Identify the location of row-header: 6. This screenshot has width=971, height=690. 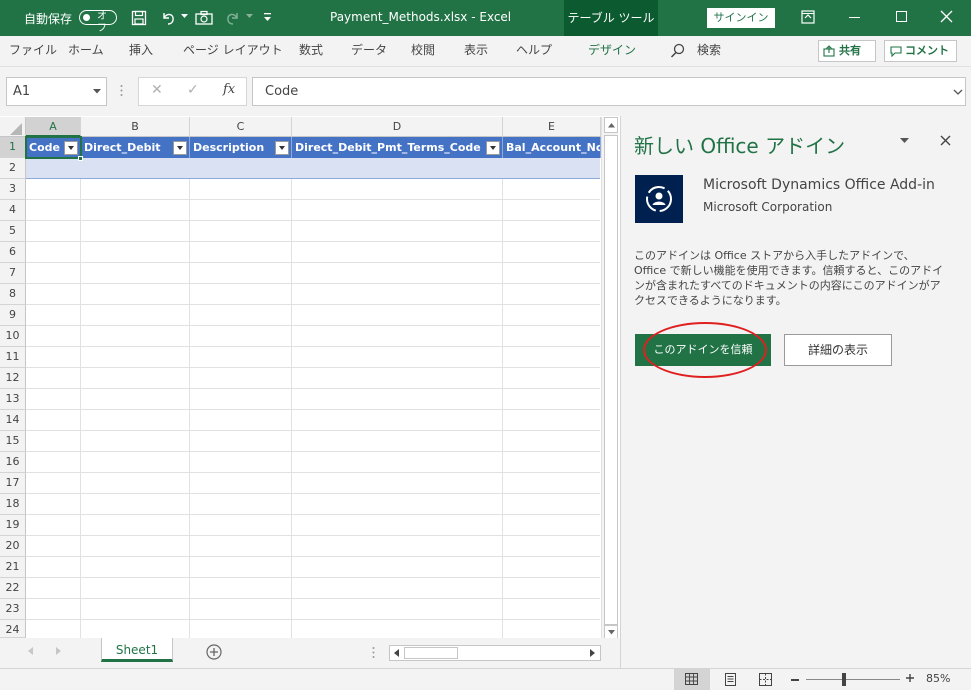
(13, 252).